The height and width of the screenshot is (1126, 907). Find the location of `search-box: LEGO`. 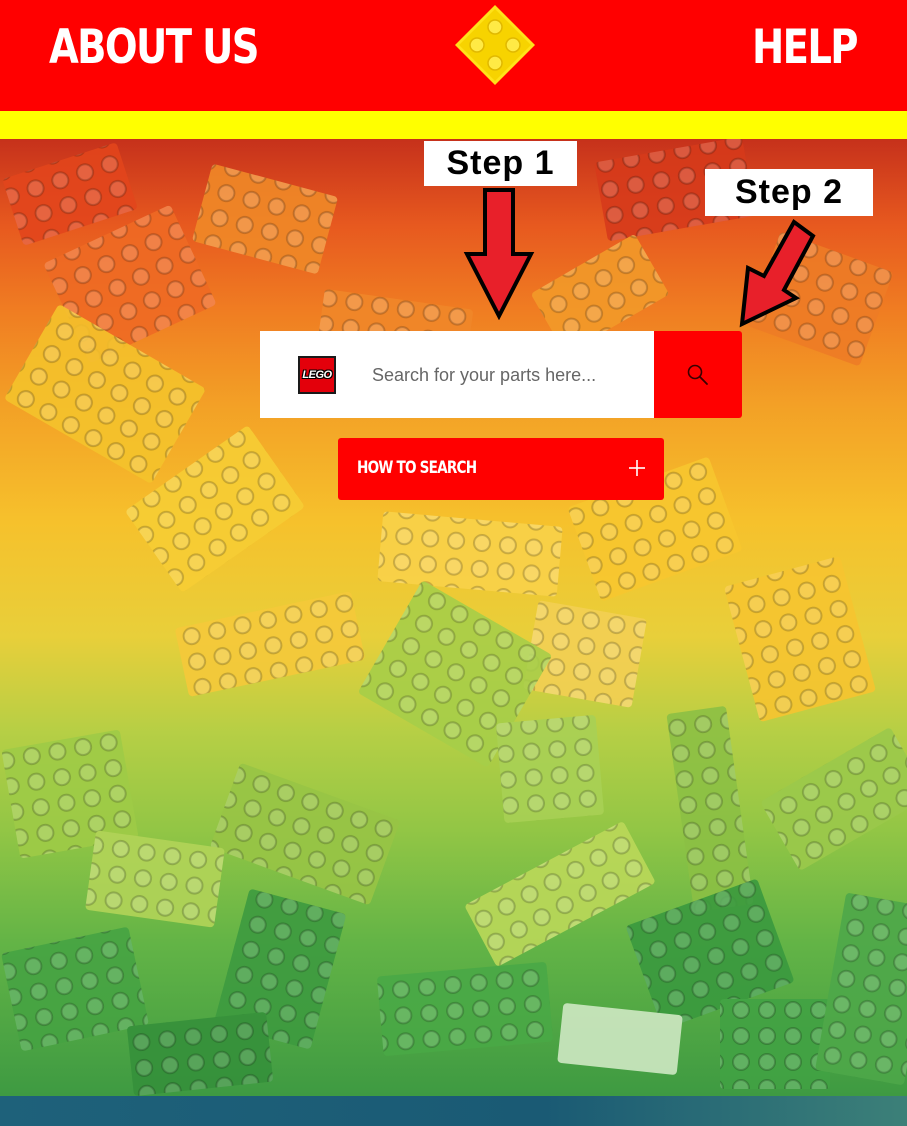

search-box: LEGO is located at coordinates (457, 374).